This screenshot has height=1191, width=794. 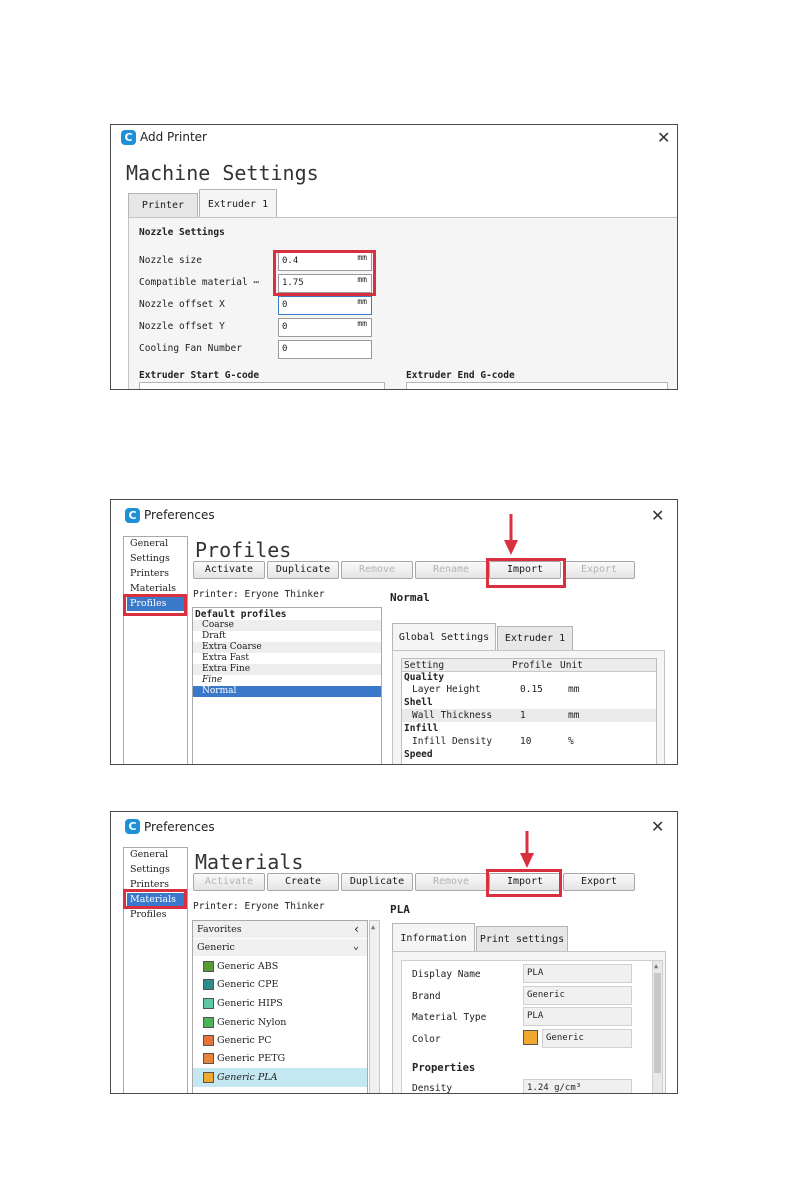 What do you see at coordinates (280, 984) in the screenshot?
I see `list-item: Generic CPE` at bounding box center [280, 984].